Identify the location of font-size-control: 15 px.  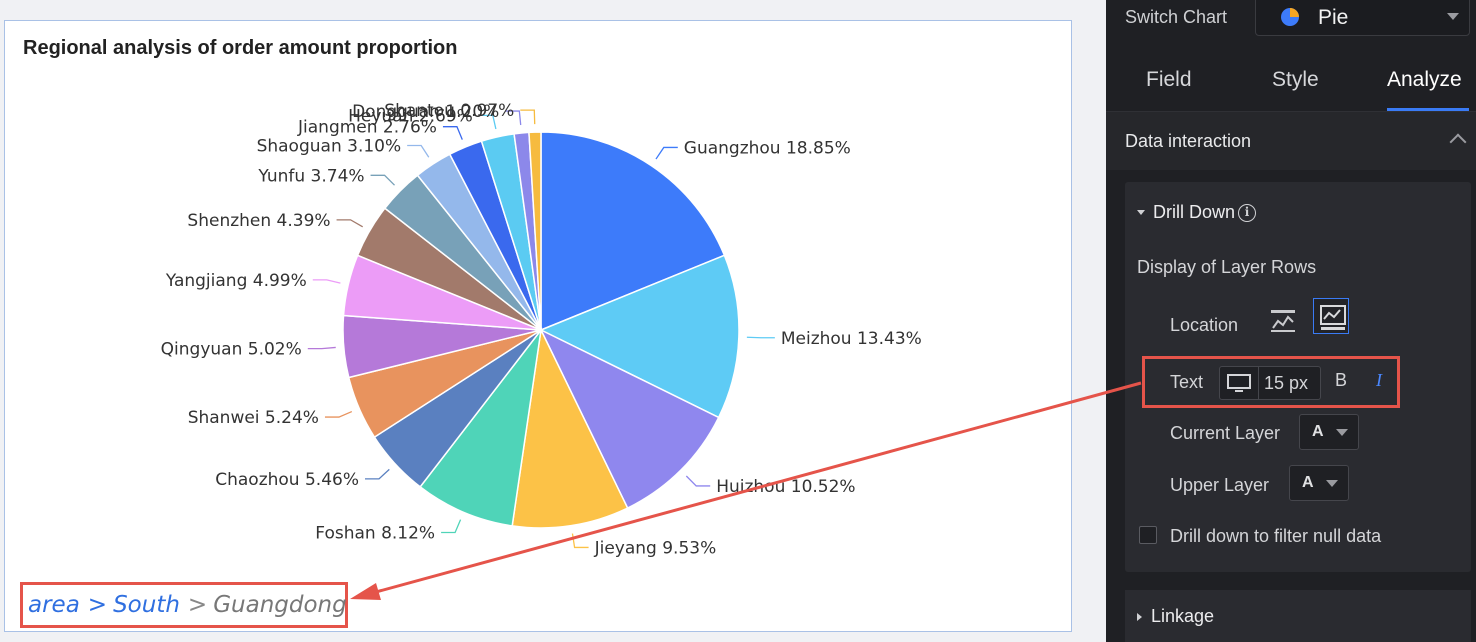
(1270, 383).